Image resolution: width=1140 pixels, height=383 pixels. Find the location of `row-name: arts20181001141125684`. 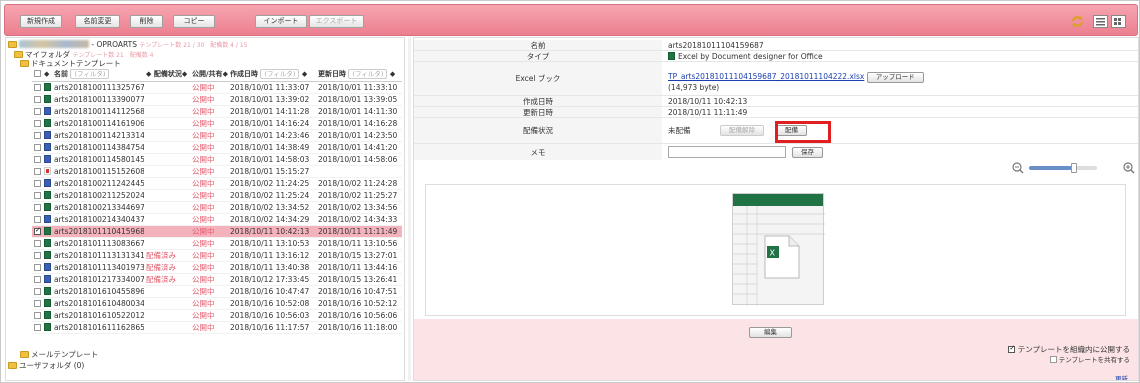

row-name: arts20181001141125684 is located at coordinates (98, 111).